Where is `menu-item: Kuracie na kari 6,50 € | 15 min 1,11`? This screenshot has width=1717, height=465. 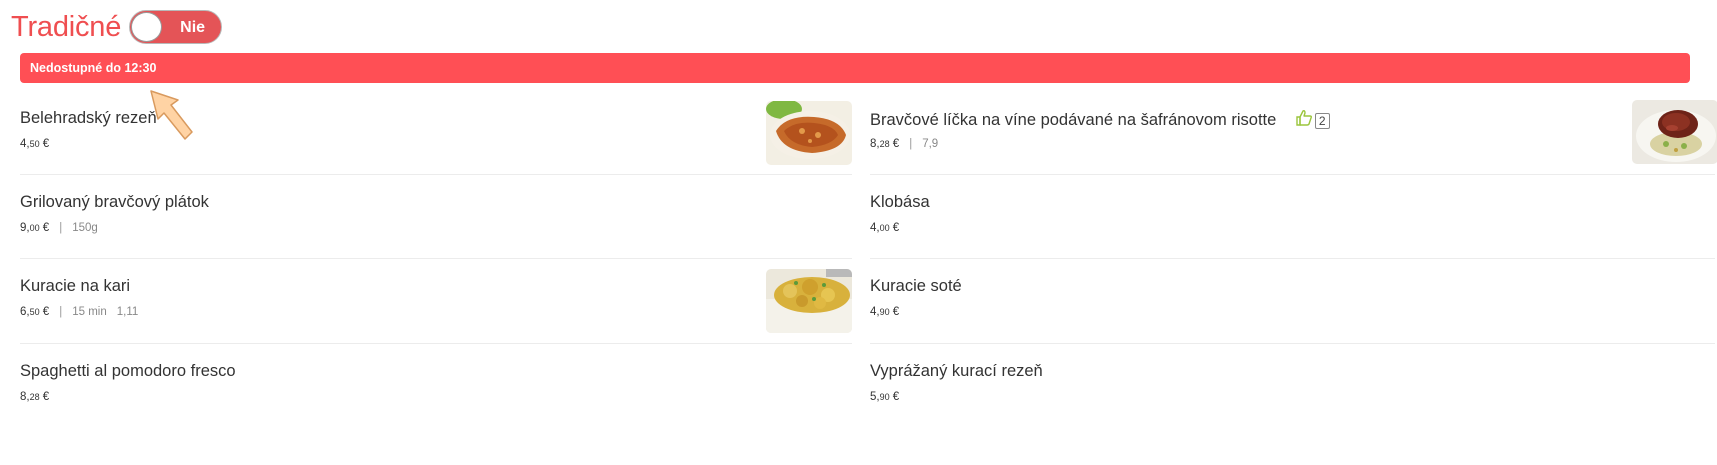 menu-item: Kuracie na kari 6,50 € | 15 min 1,11 is located at coordinates (436, 313).